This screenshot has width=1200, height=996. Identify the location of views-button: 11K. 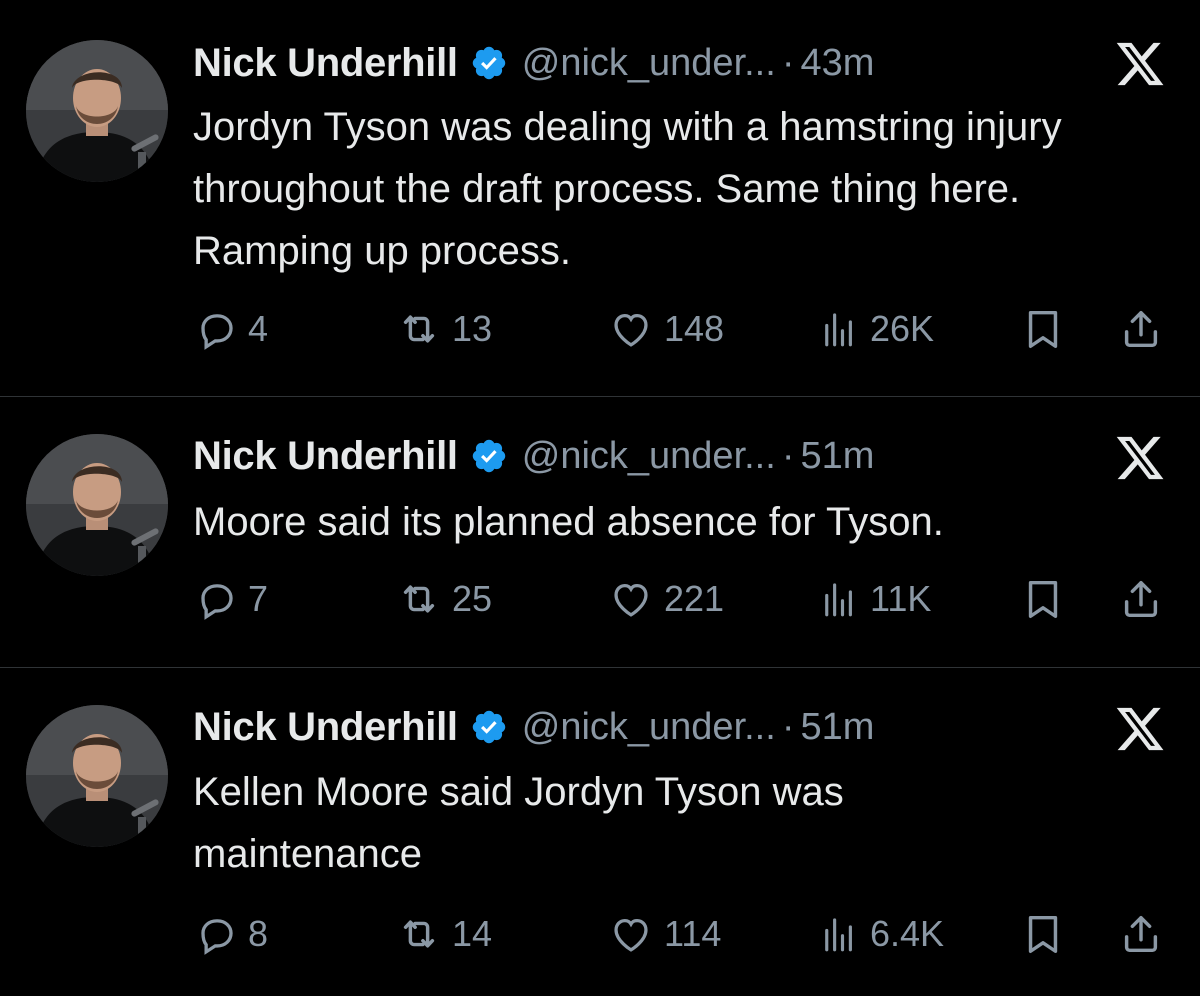
(874, 599).